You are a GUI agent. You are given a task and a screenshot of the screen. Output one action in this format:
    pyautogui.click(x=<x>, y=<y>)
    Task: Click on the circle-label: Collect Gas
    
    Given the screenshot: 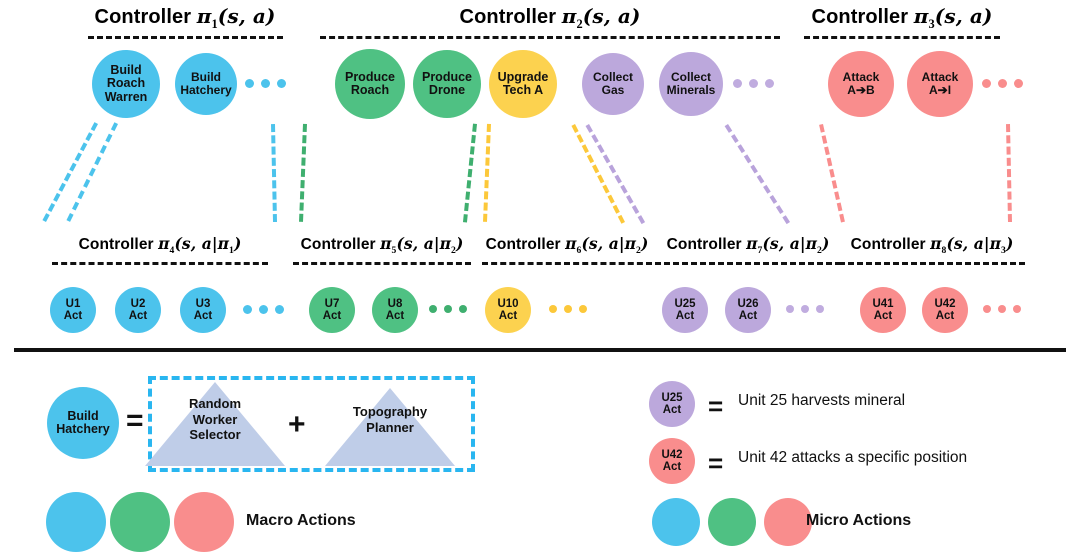 What is the action you would take?
    pyautogui.click(x=612, y=83)
    